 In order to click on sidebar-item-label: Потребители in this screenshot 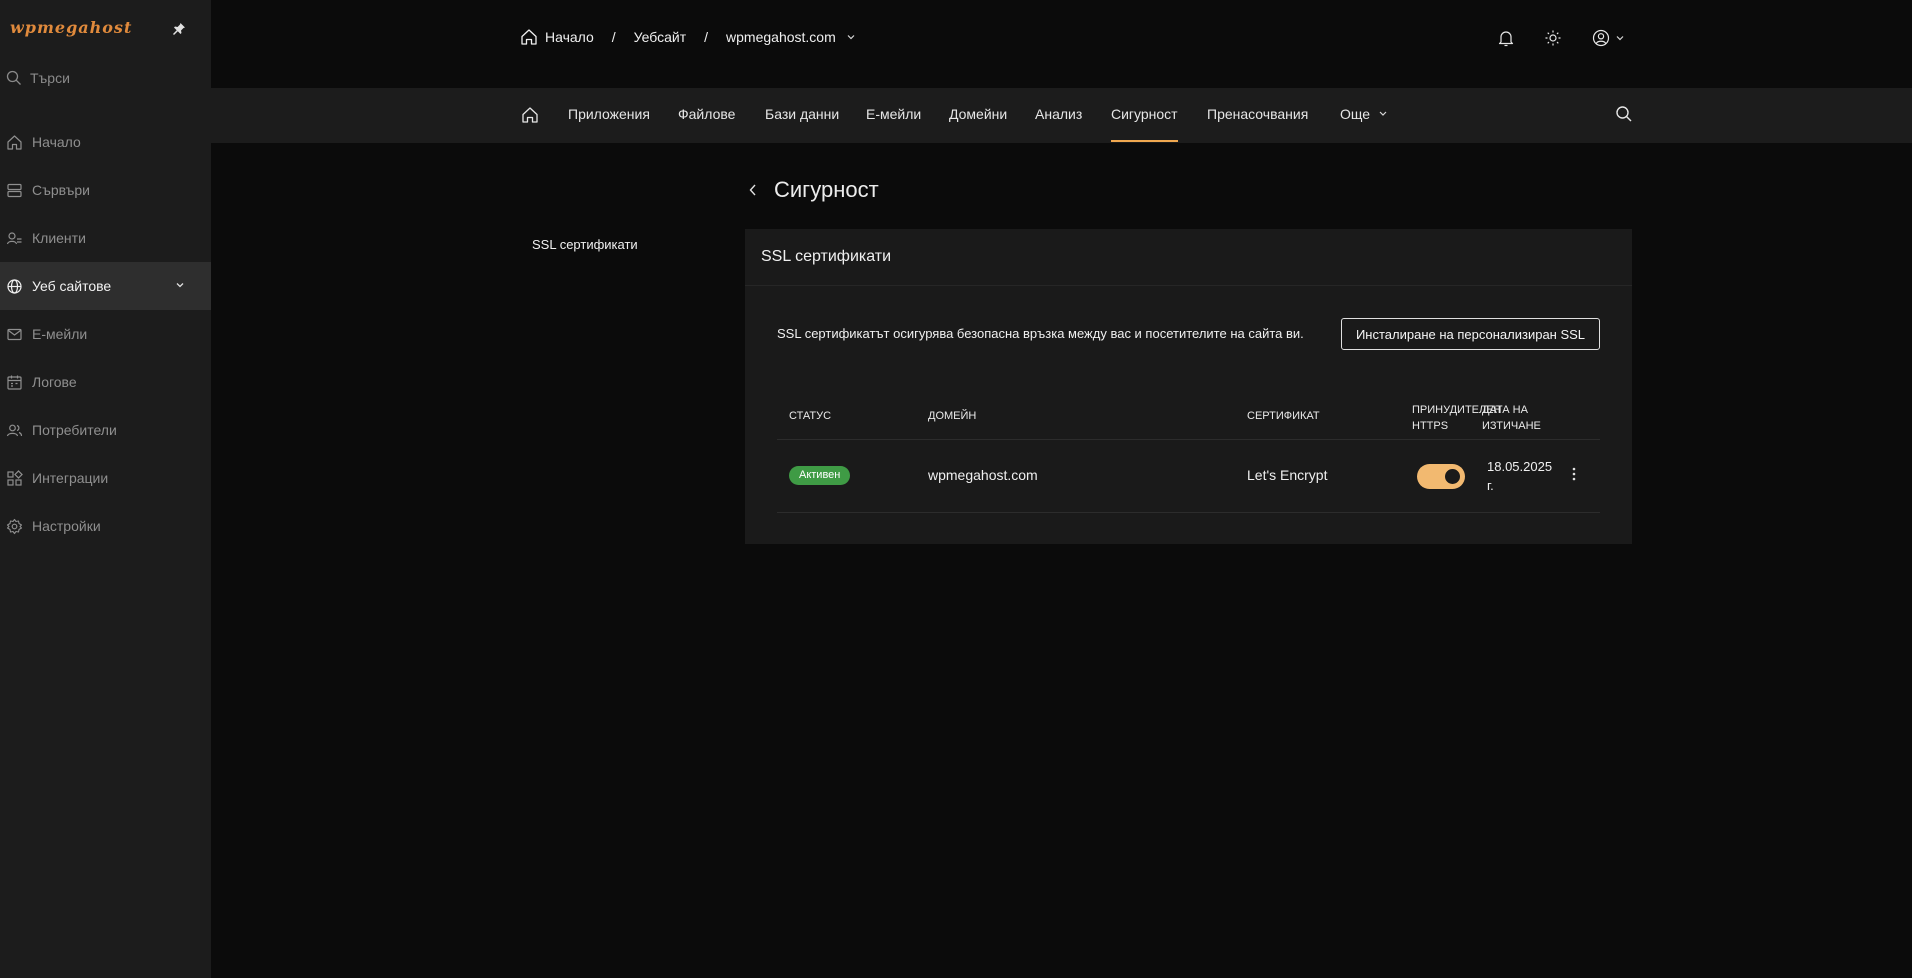, I will do `click(74, 430)`.